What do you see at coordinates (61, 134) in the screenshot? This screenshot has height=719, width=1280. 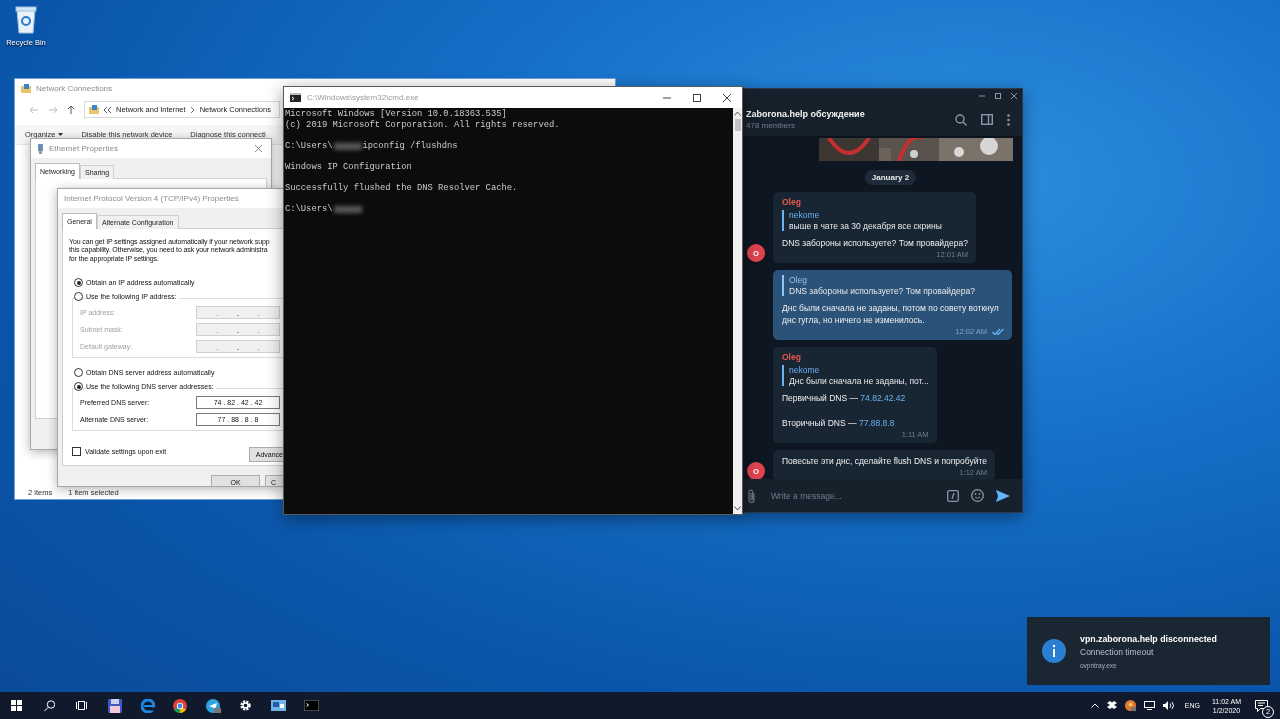 I see `caret-icon` at bounding box center [61, 134].